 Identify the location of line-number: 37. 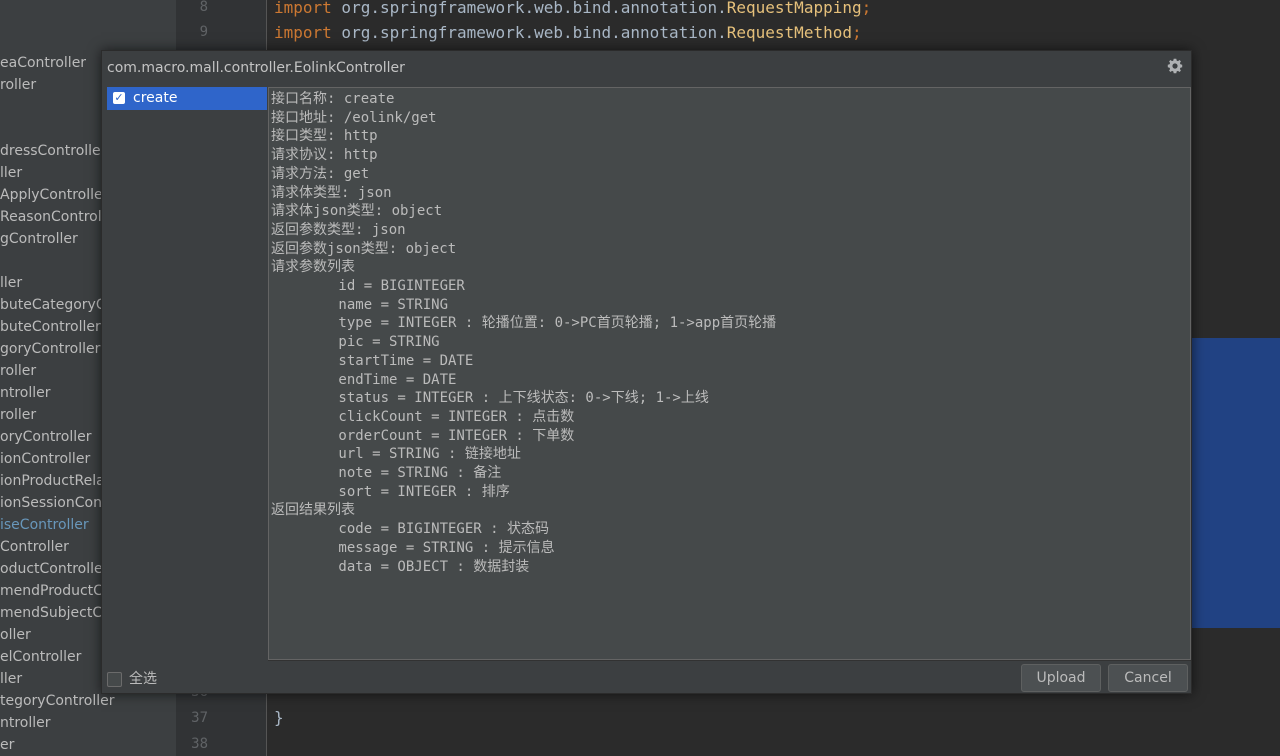
(199, 718).